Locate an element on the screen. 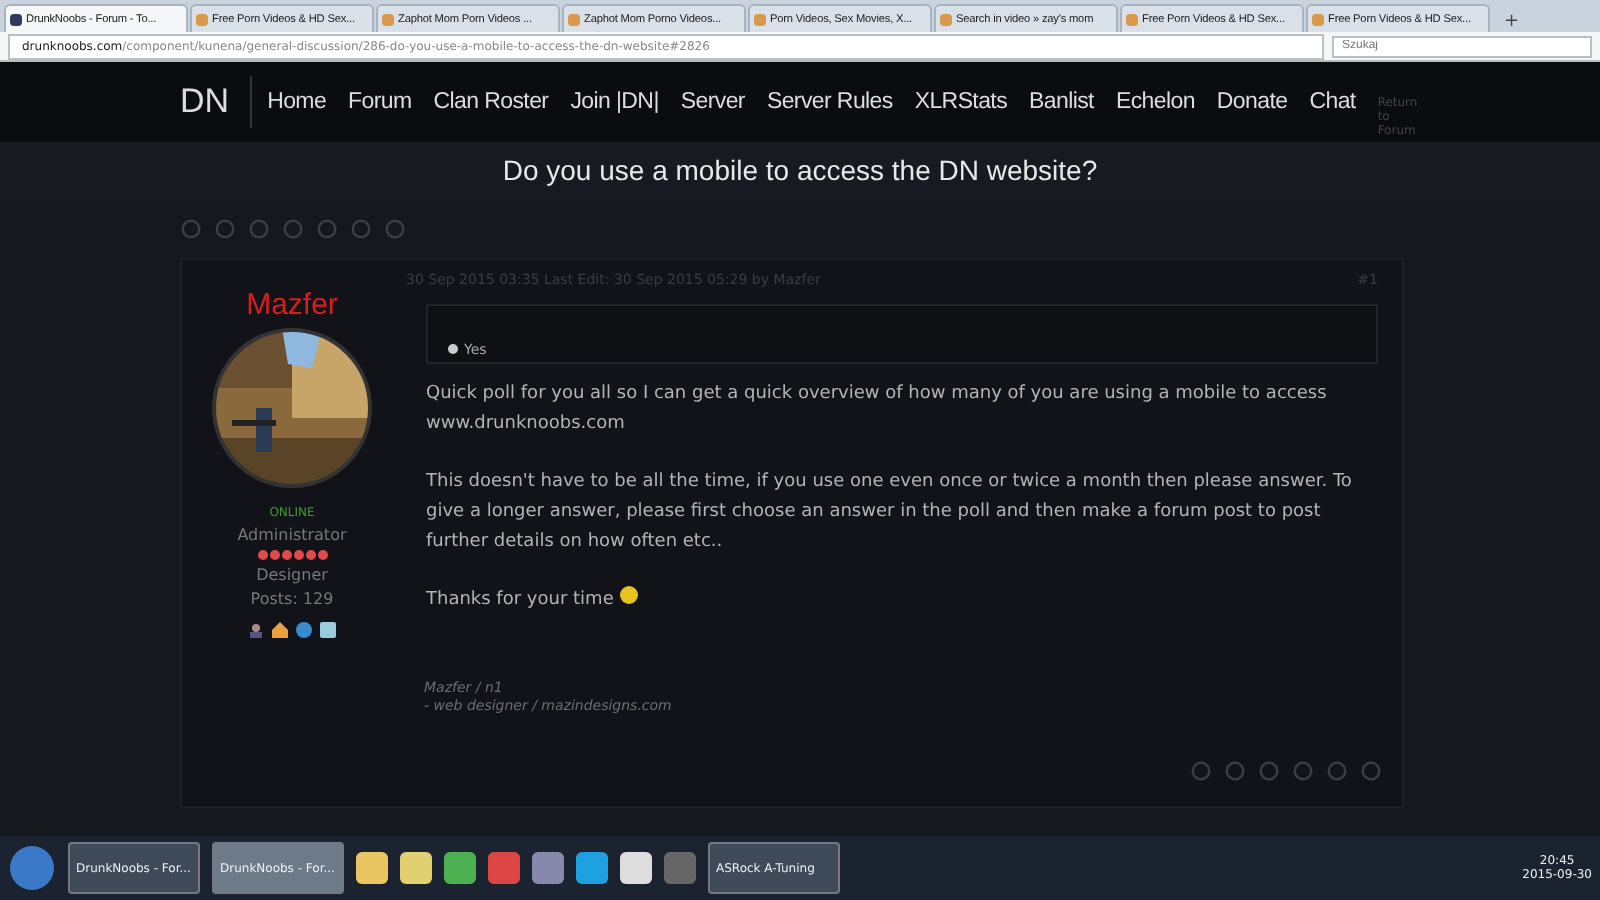  nav-link: Forum is located at coordinates (380, 102).